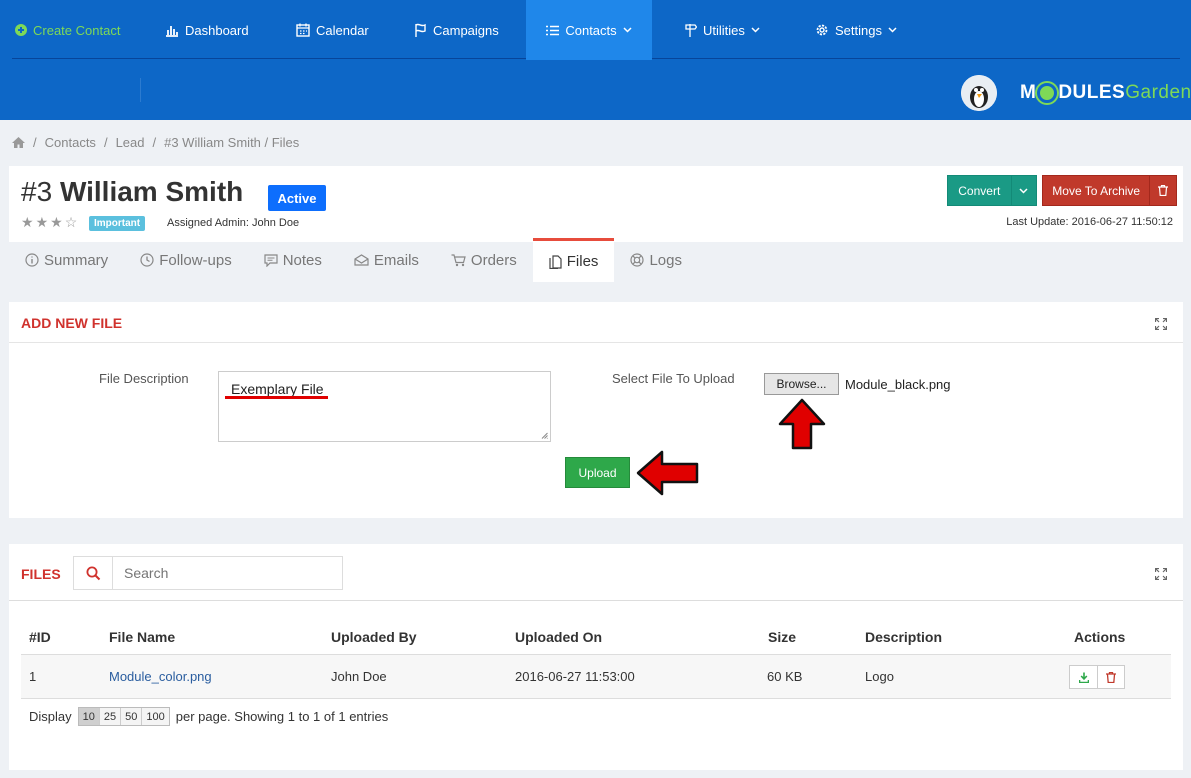 Image resolution: width=1191 pixels, height=778 pixels. Describe the element at coordinates (637, 260) in the screenshot. I see `support-icon` at that location.